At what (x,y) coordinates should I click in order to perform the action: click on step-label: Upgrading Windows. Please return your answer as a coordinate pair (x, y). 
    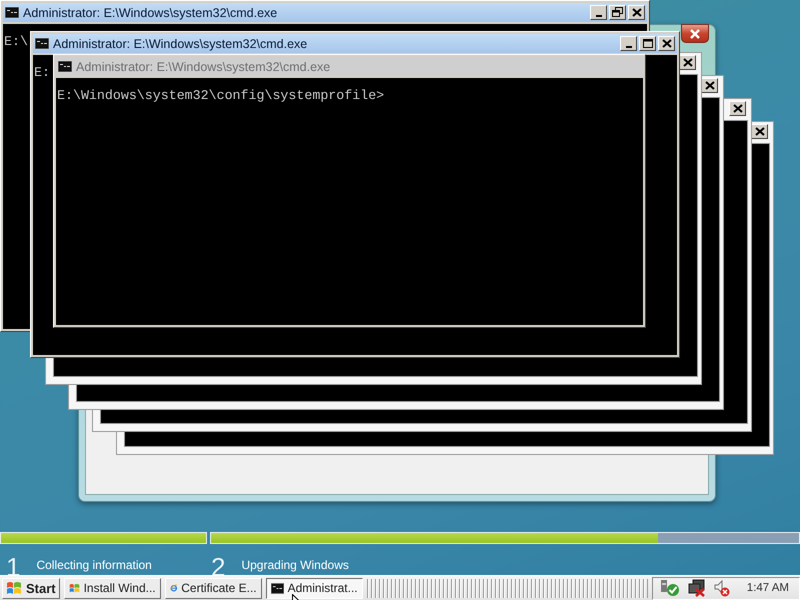
    Looking at the image, I should click on (295, 565).